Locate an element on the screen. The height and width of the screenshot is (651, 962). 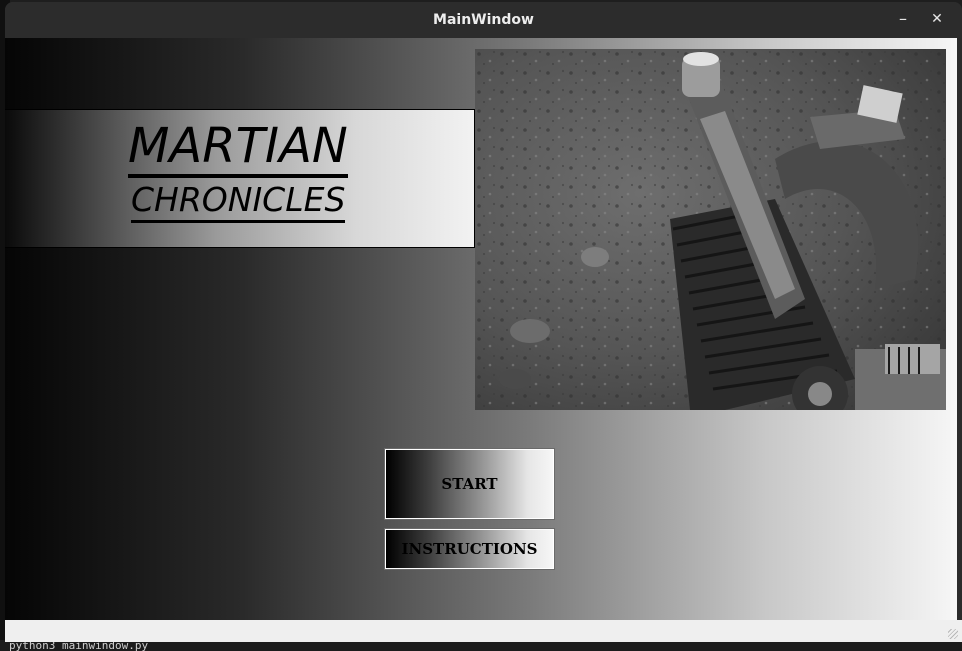
resize-grip-icon is located at coordinates (953, 634).